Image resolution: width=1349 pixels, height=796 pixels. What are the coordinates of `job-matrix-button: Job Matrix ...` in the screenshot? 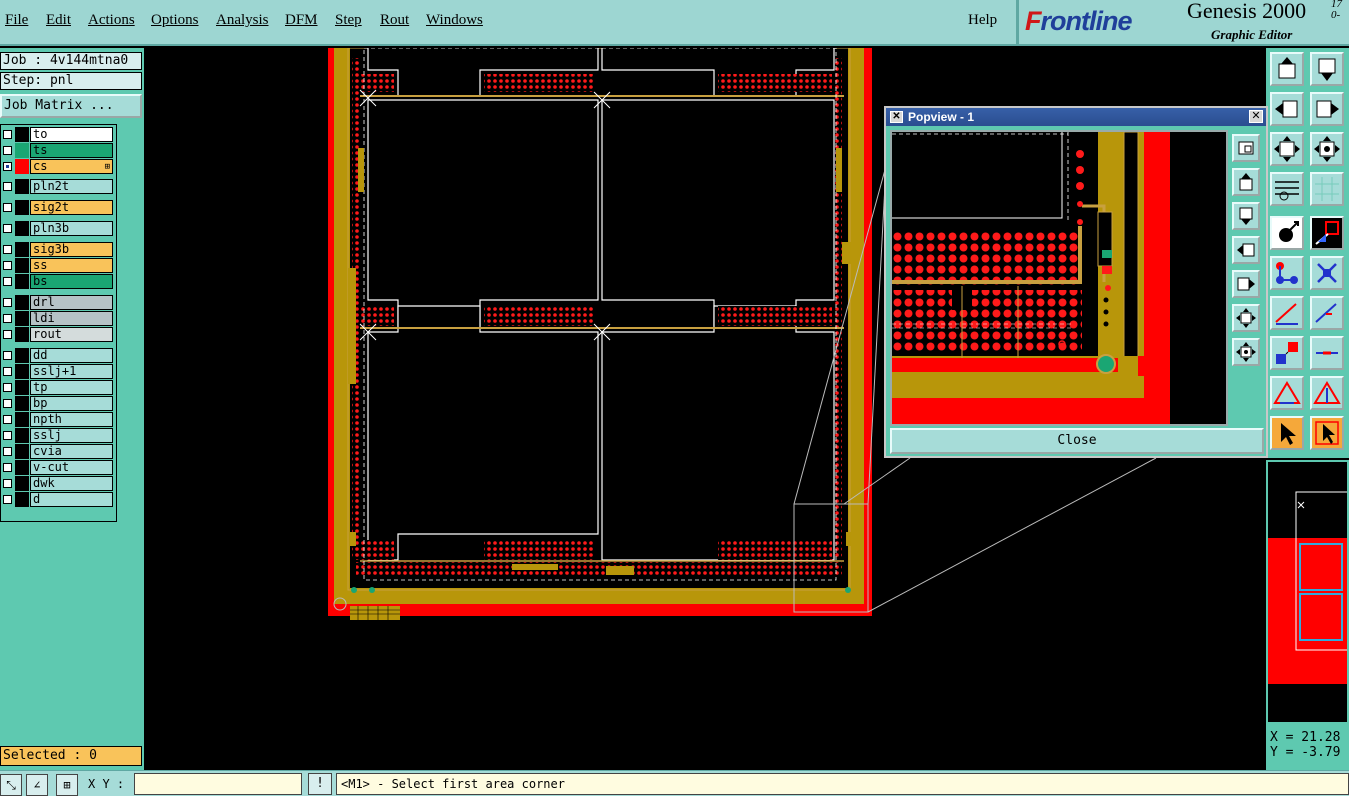 It's located at (71, 106).